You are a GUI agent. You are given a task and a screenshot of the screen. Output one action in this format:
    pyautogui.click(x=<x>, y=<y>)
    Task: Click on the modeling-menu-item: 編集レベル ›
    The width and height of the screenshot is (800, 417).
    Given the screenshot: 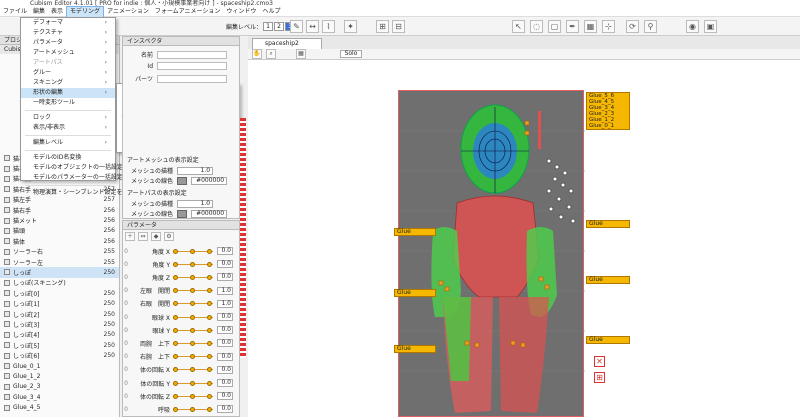 What is the action you would take?
    pyautogui.click(x=68, y=143)
    